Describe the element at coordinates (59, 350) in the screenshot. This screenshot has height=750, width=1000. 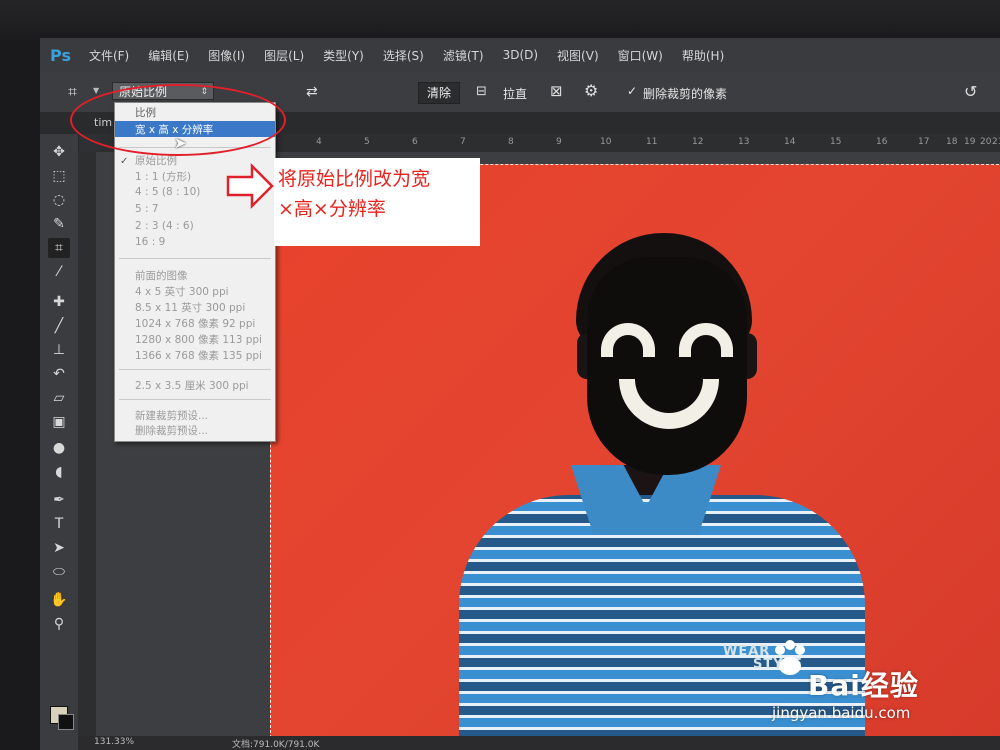
I see `stamp-tool-icon: ⊥` at that location.